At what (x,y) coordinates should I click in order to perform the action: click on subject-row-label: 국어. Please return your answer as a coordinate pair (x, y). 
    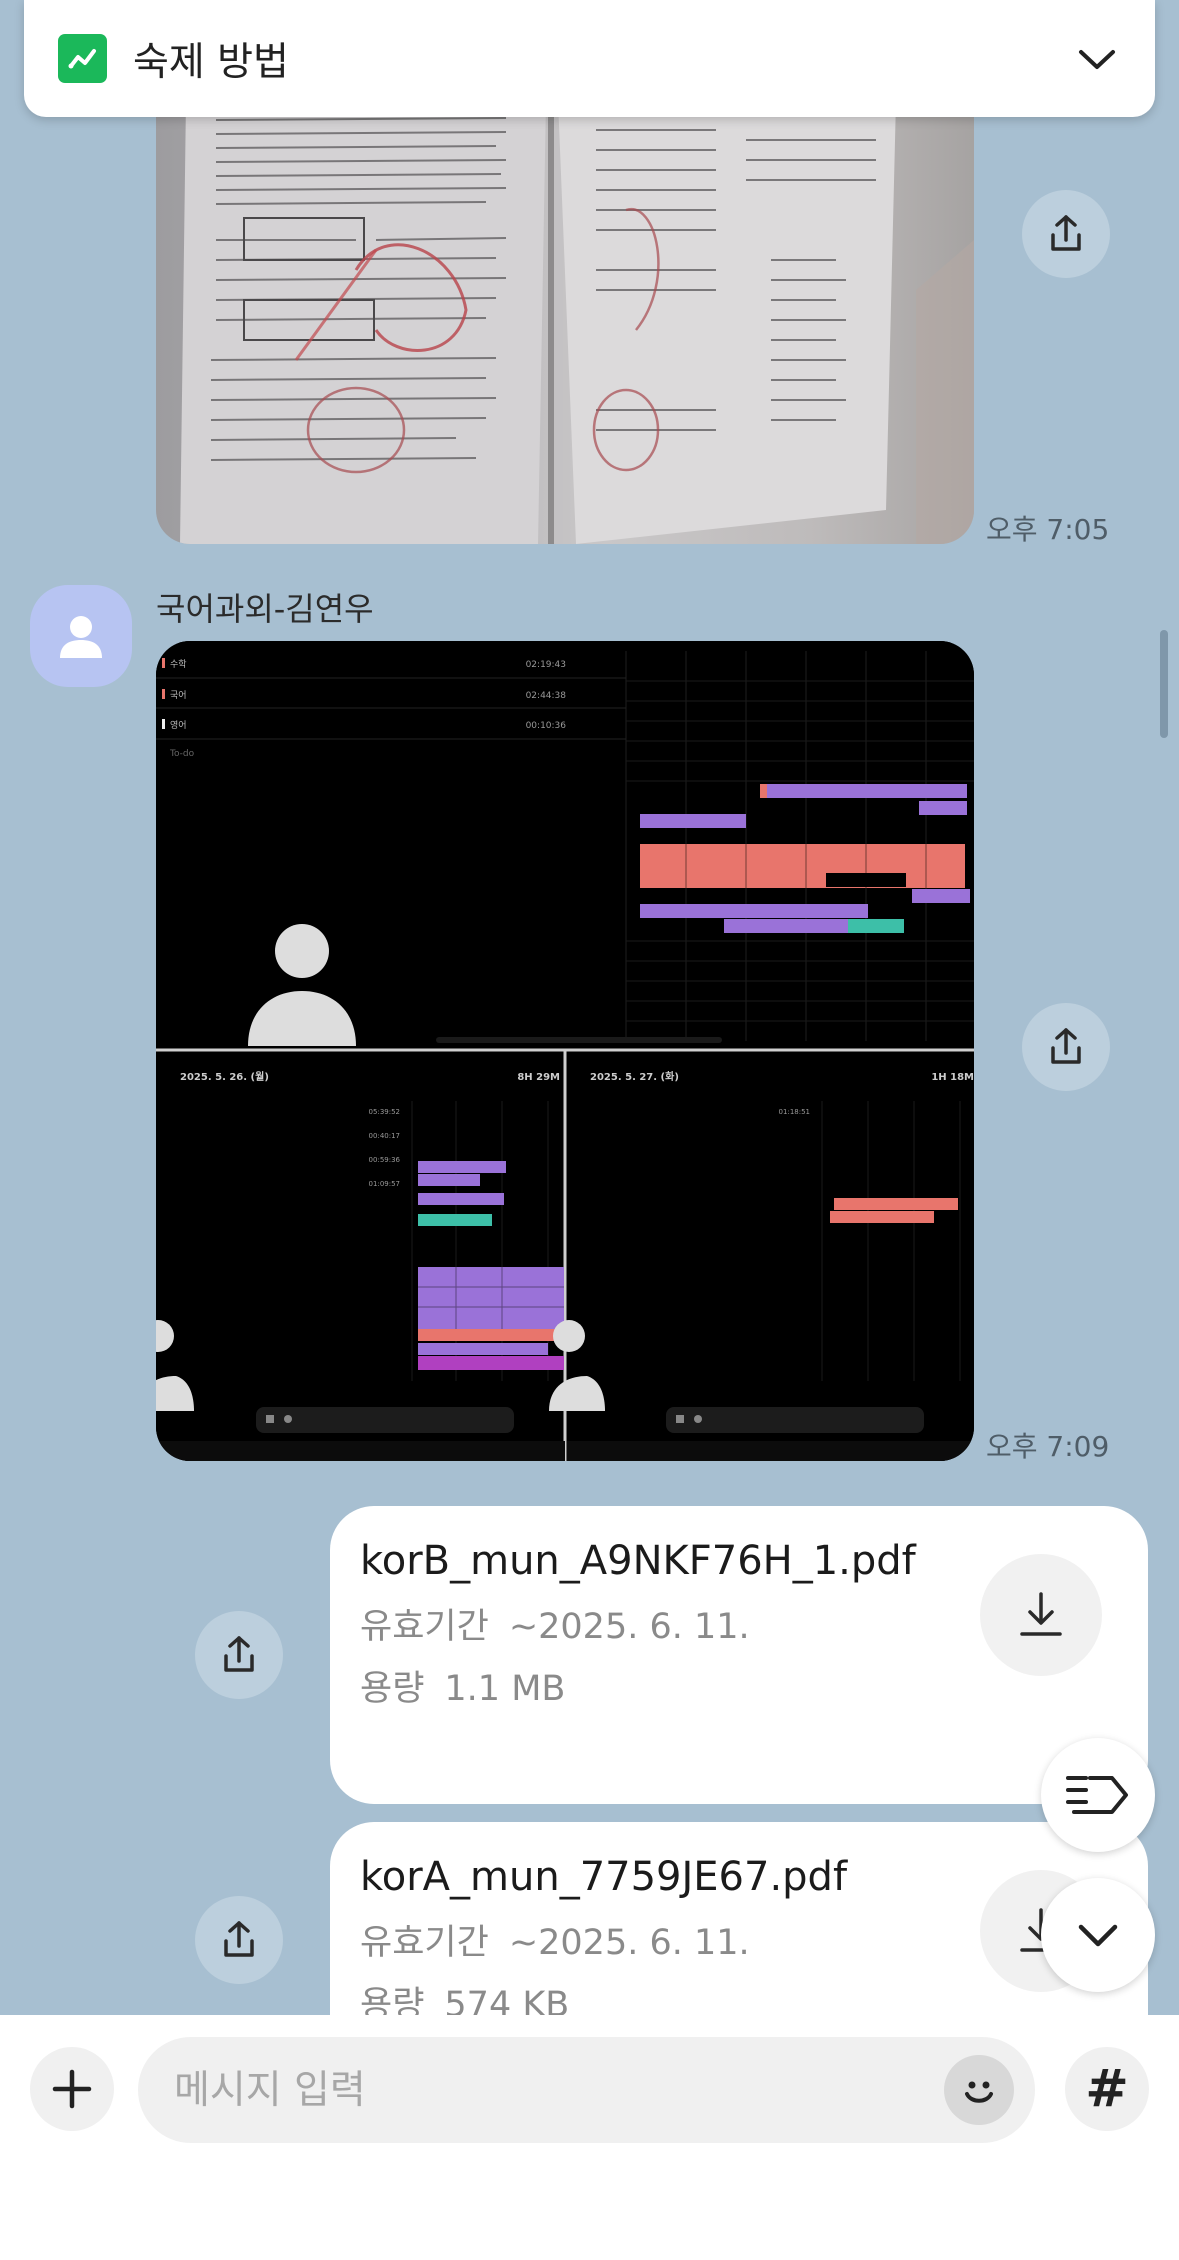
    Looking at the image, I should click on (178, 695).